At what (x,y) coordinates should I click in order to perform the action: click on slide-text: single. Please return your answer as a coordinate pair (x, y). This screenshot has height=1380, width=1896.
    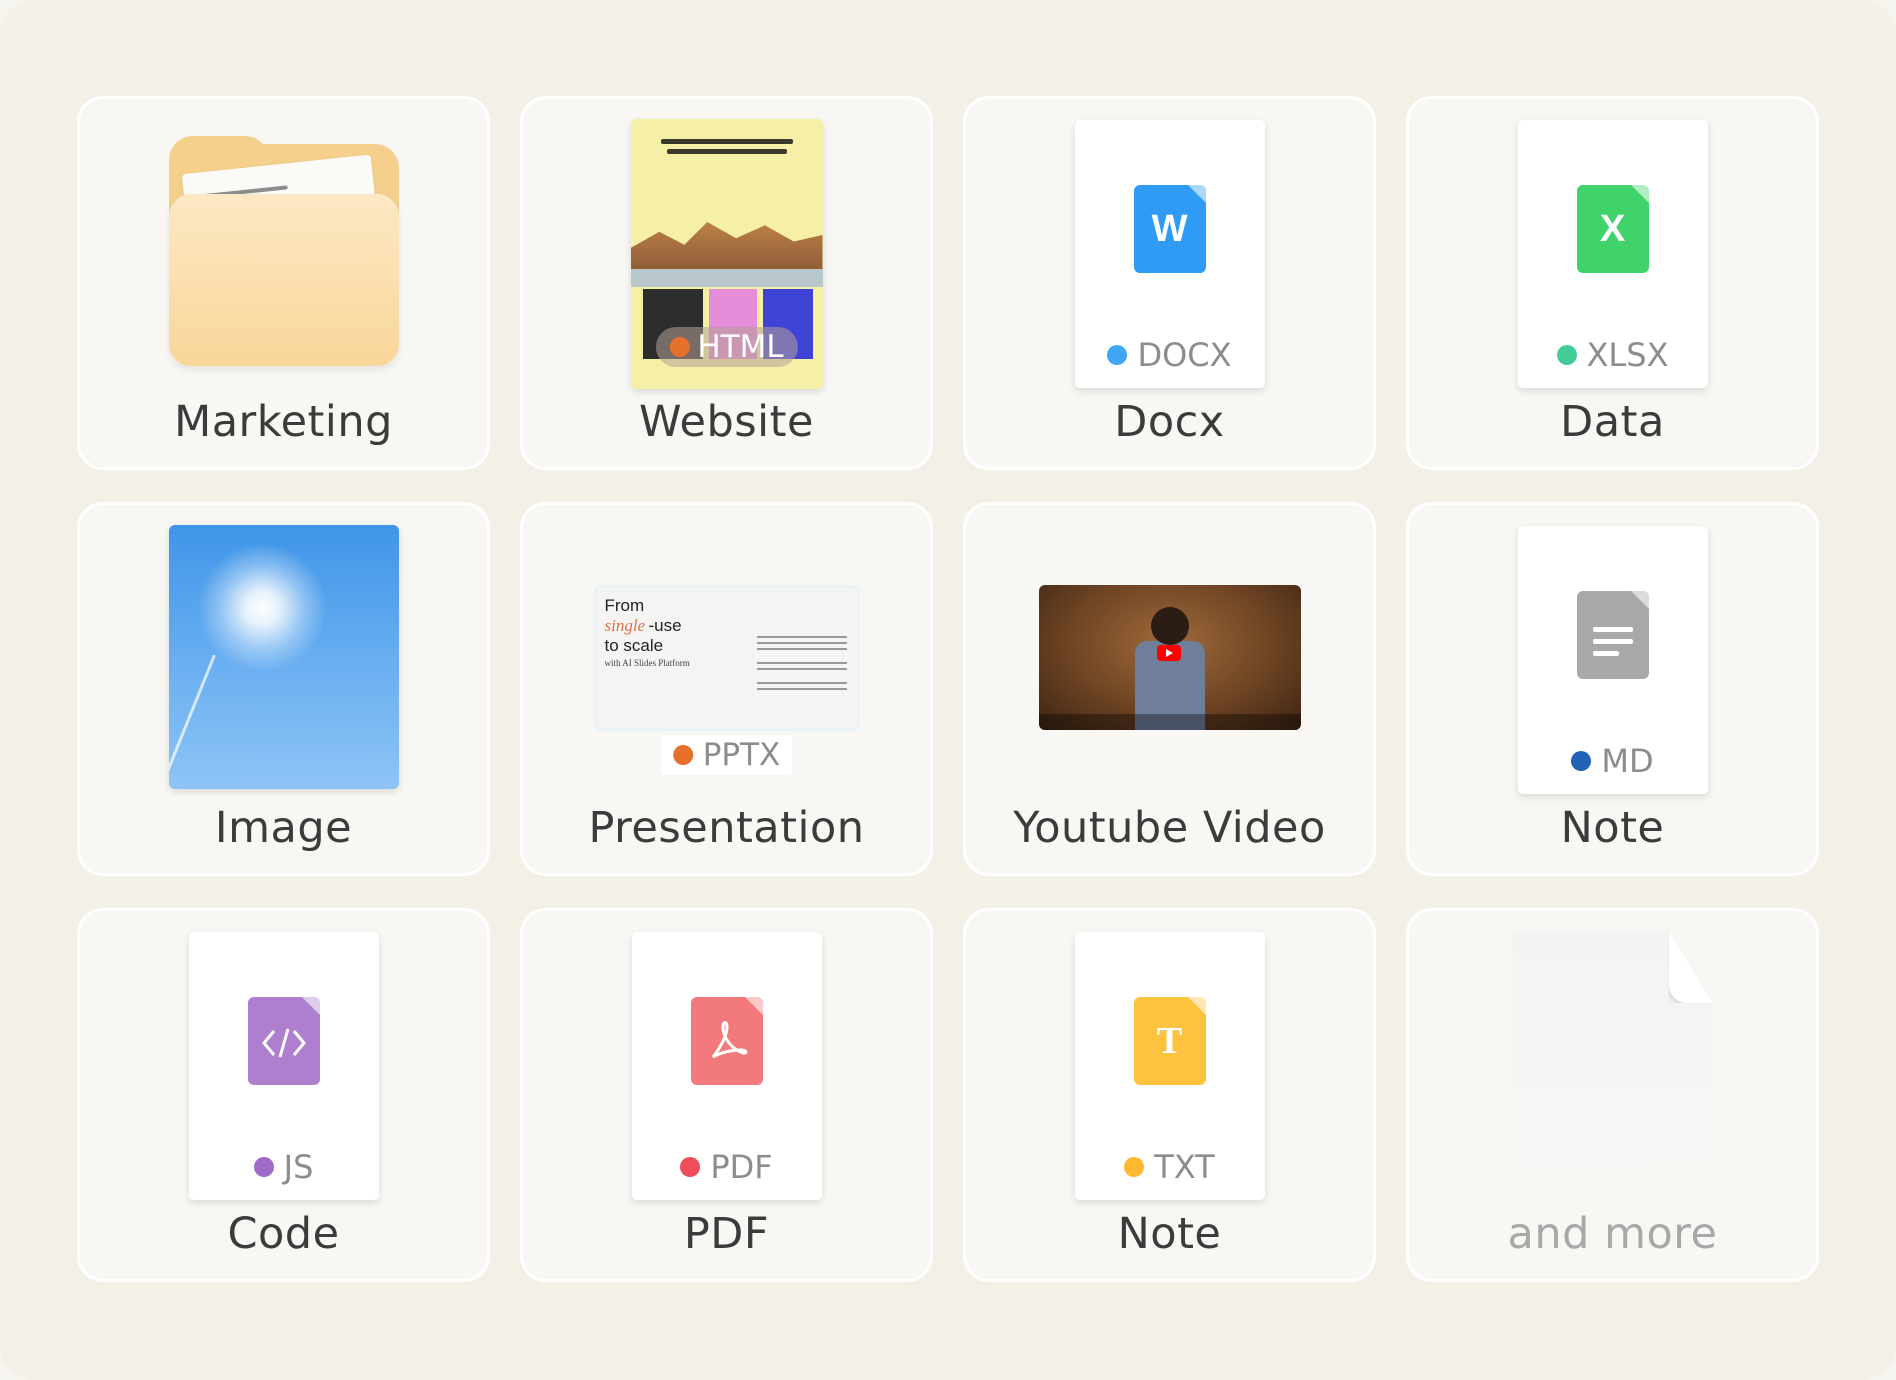
    Looking at the image, I should click on (625, 625).